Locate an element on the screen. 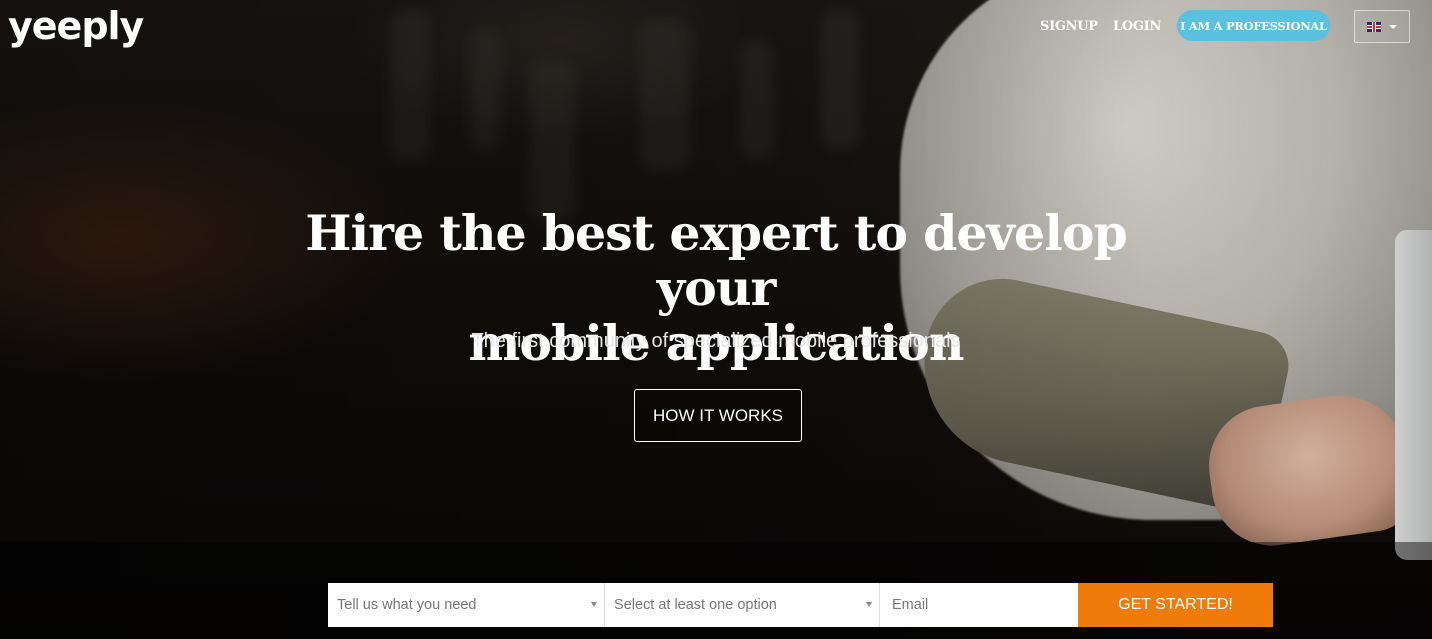  how-it-works-button: HOW IT WORKS is located at coordinates (718, 415).